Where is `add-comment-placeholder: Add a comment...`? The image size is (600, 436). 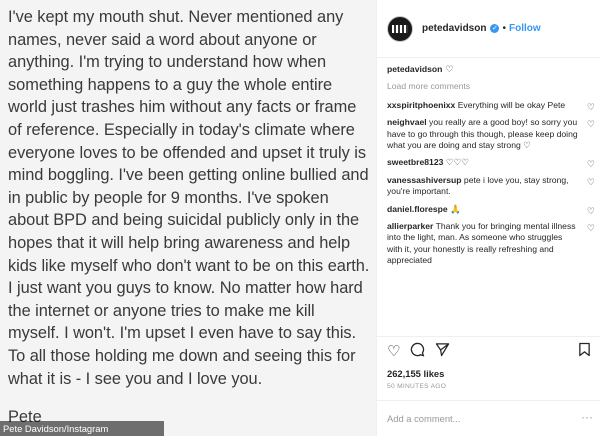
add-comment-placeholder: Add a comment... is located at coordinates (423, 418).